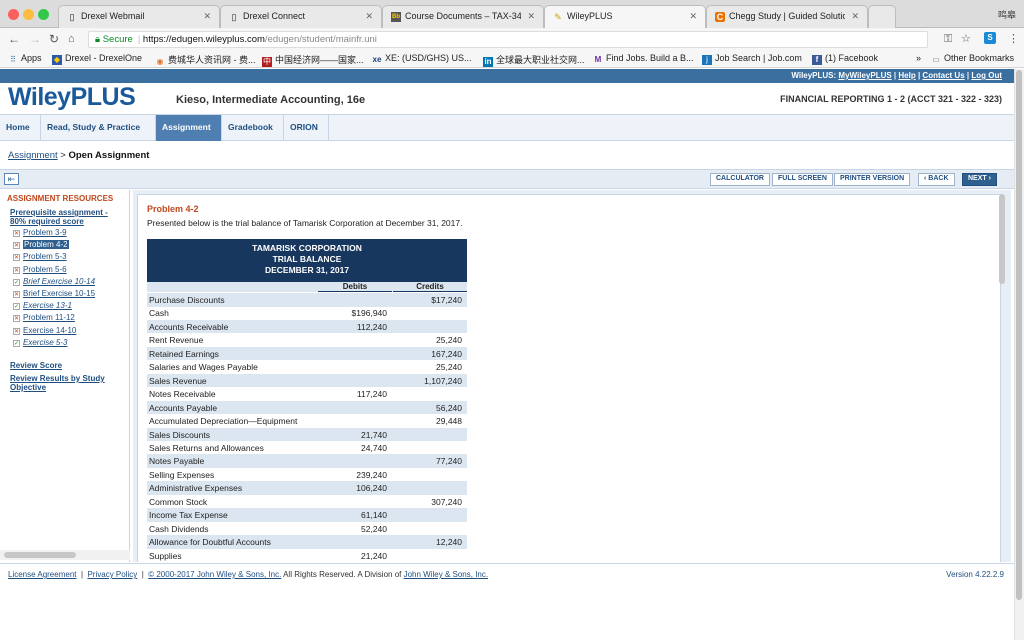  I want to click on wiley-division-link: John Wiley & Sons, Inc., so click(446, 574).